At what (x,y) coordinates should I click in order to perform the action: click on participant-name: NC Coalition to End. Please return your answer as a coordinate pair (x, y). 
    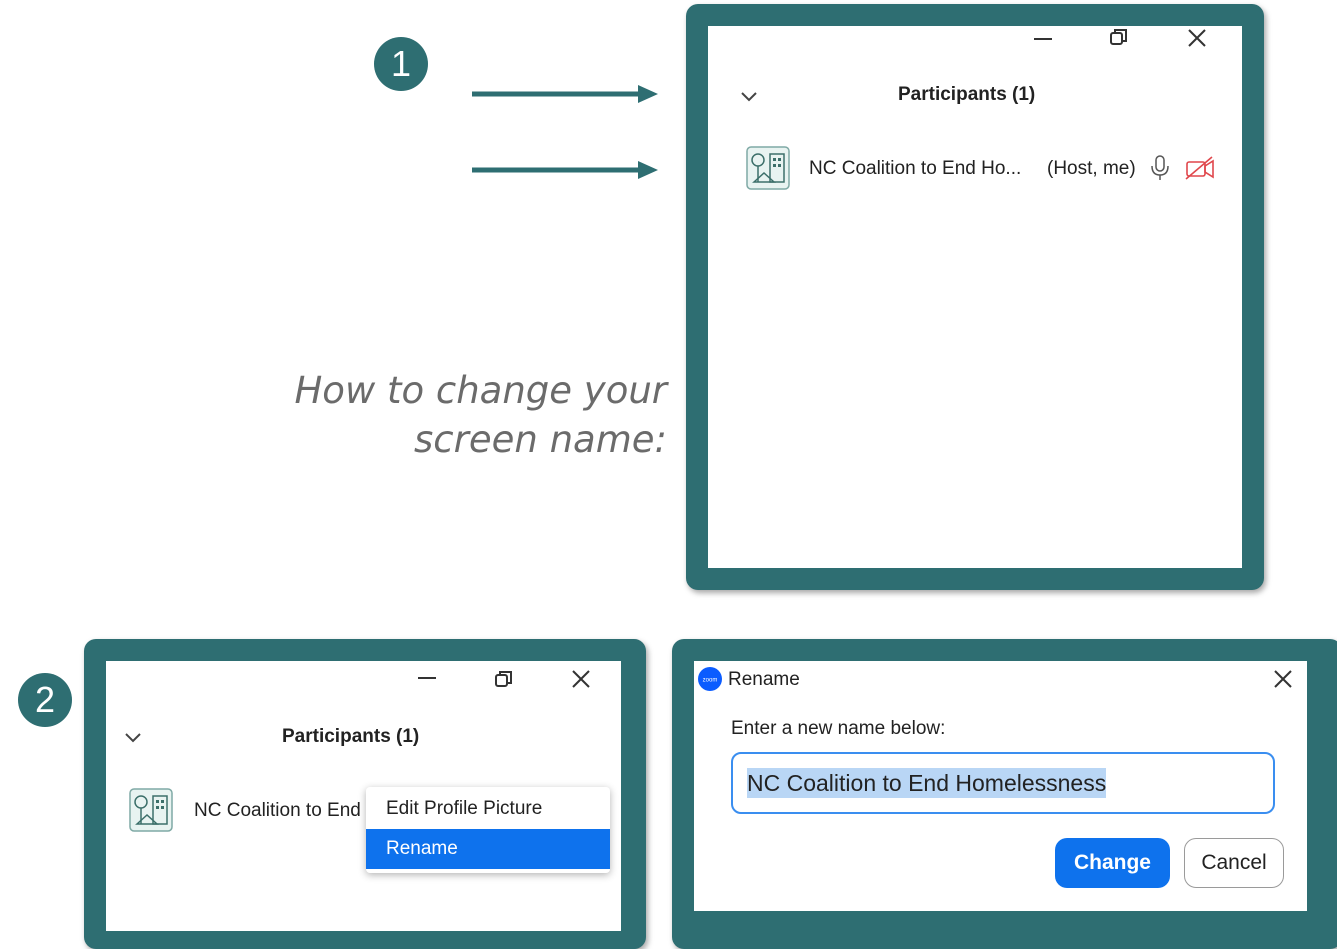
    Looking at the image, I should click on (281, 811).